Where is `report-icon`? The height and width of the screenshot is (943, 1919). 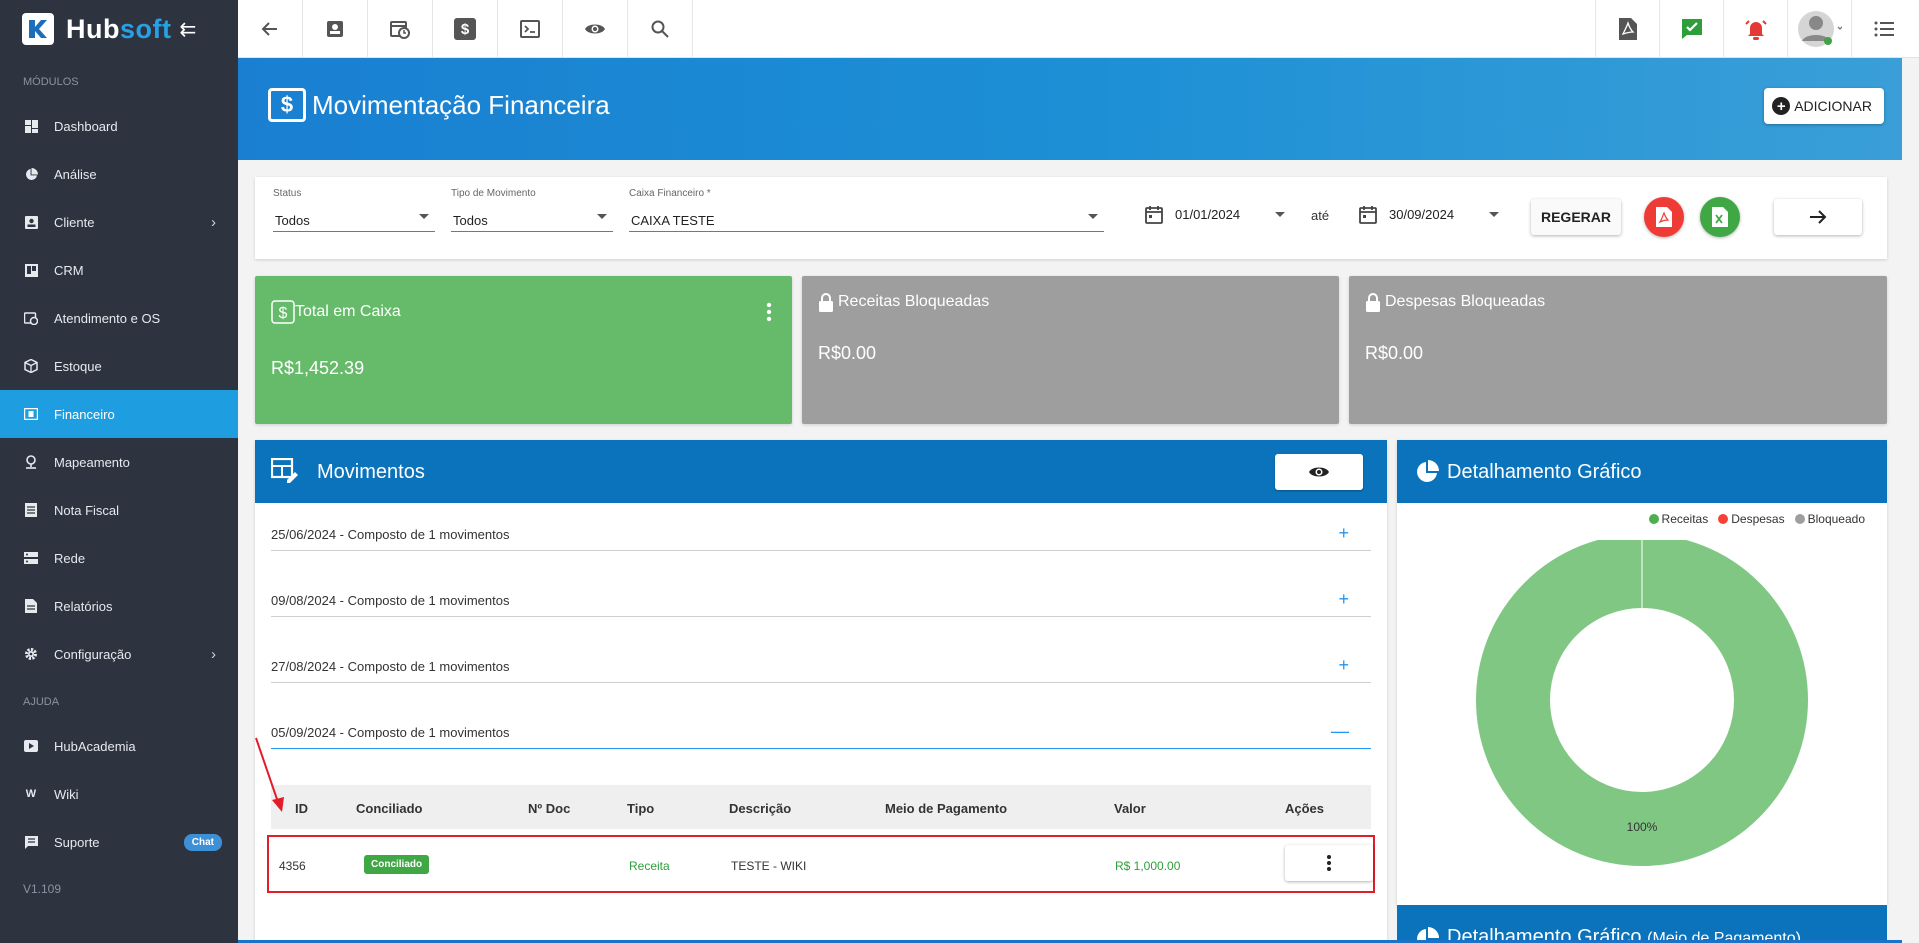
report-icon is located at coordinates (31, 606).